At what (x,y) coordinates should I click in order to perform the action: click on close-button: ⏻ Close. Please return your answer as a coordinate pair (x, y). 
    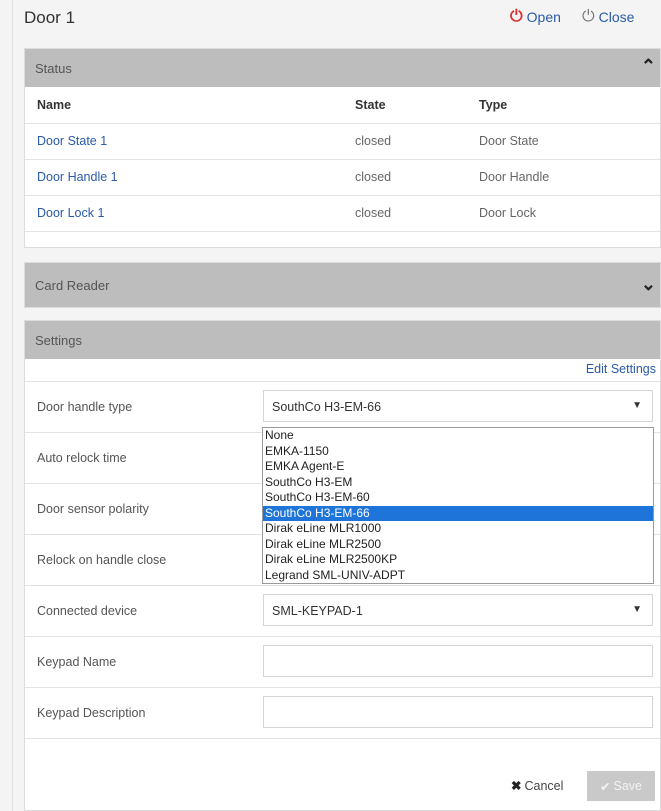
    Looking at the image, I should click on (608, 17).